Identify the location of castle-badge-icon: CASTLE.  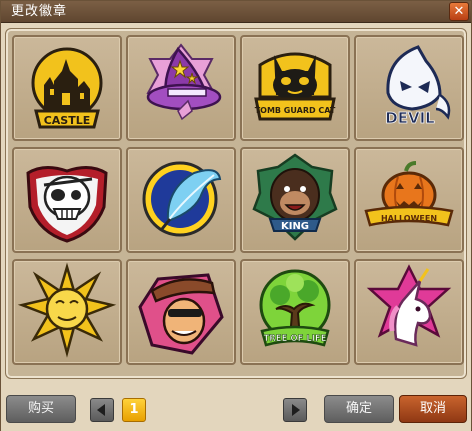
(67, 88).